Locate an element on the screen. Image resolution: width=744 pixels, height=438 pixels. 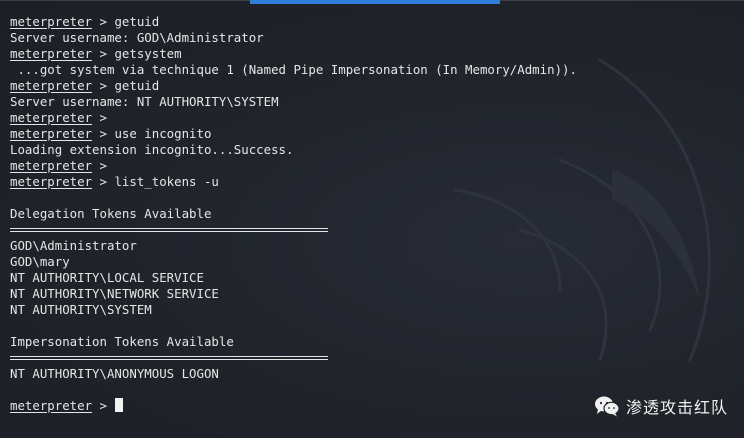
watermark-badge: 渗透攻击红队 is located at coordinates (661, 406).